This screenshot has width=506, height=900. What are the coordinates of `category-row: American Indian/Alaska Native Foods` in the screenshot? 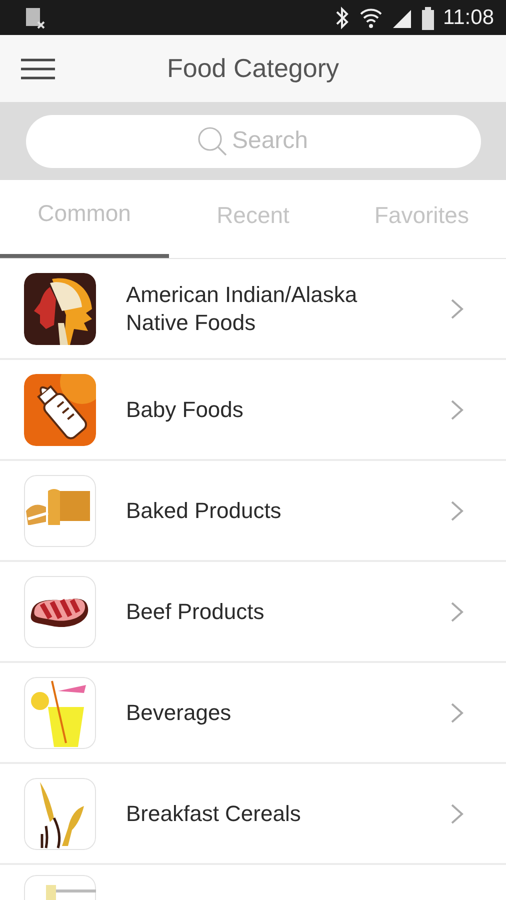 It's located at (253, 309).